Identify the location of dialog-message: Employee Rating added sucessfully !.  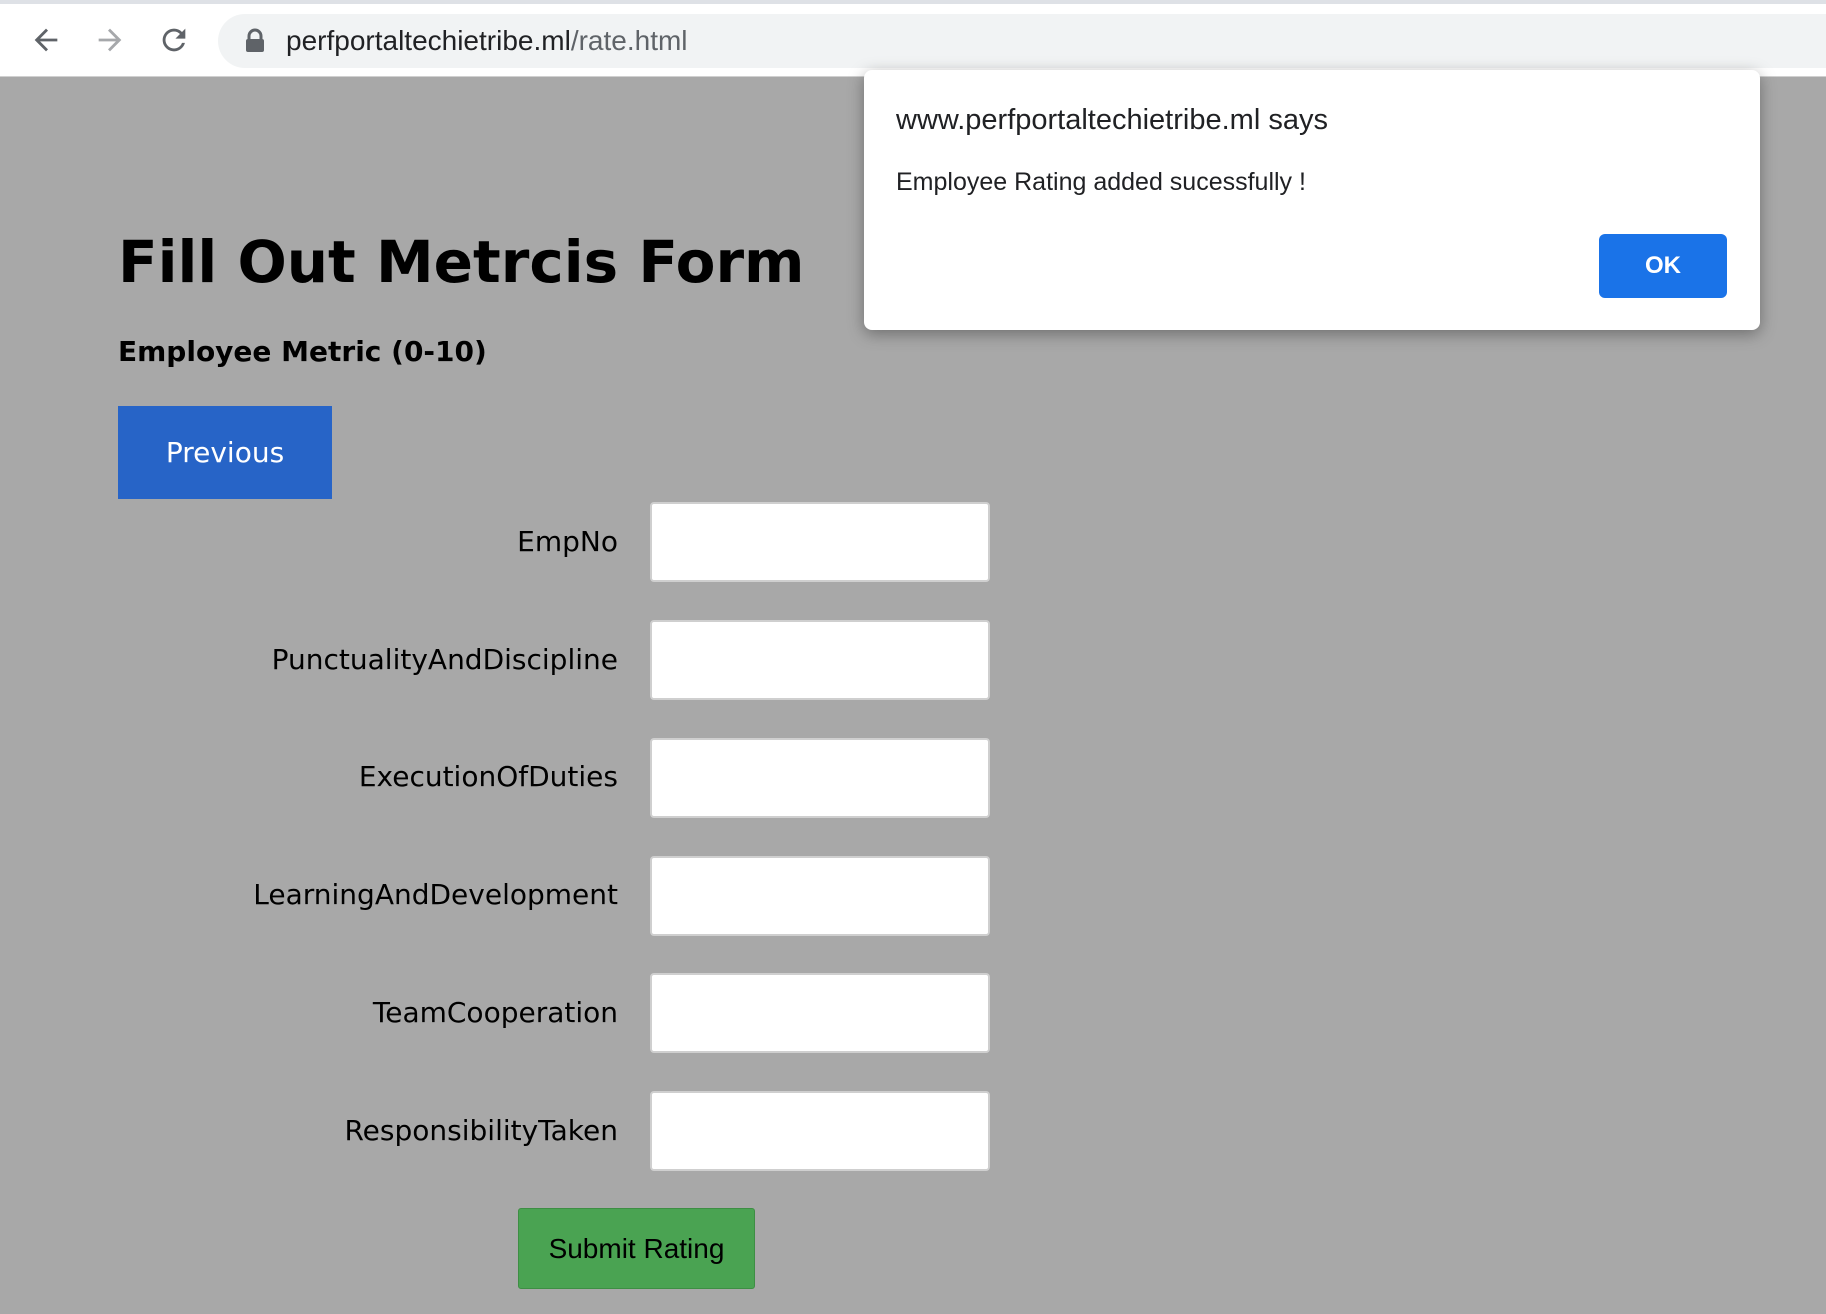
(1101, 182).